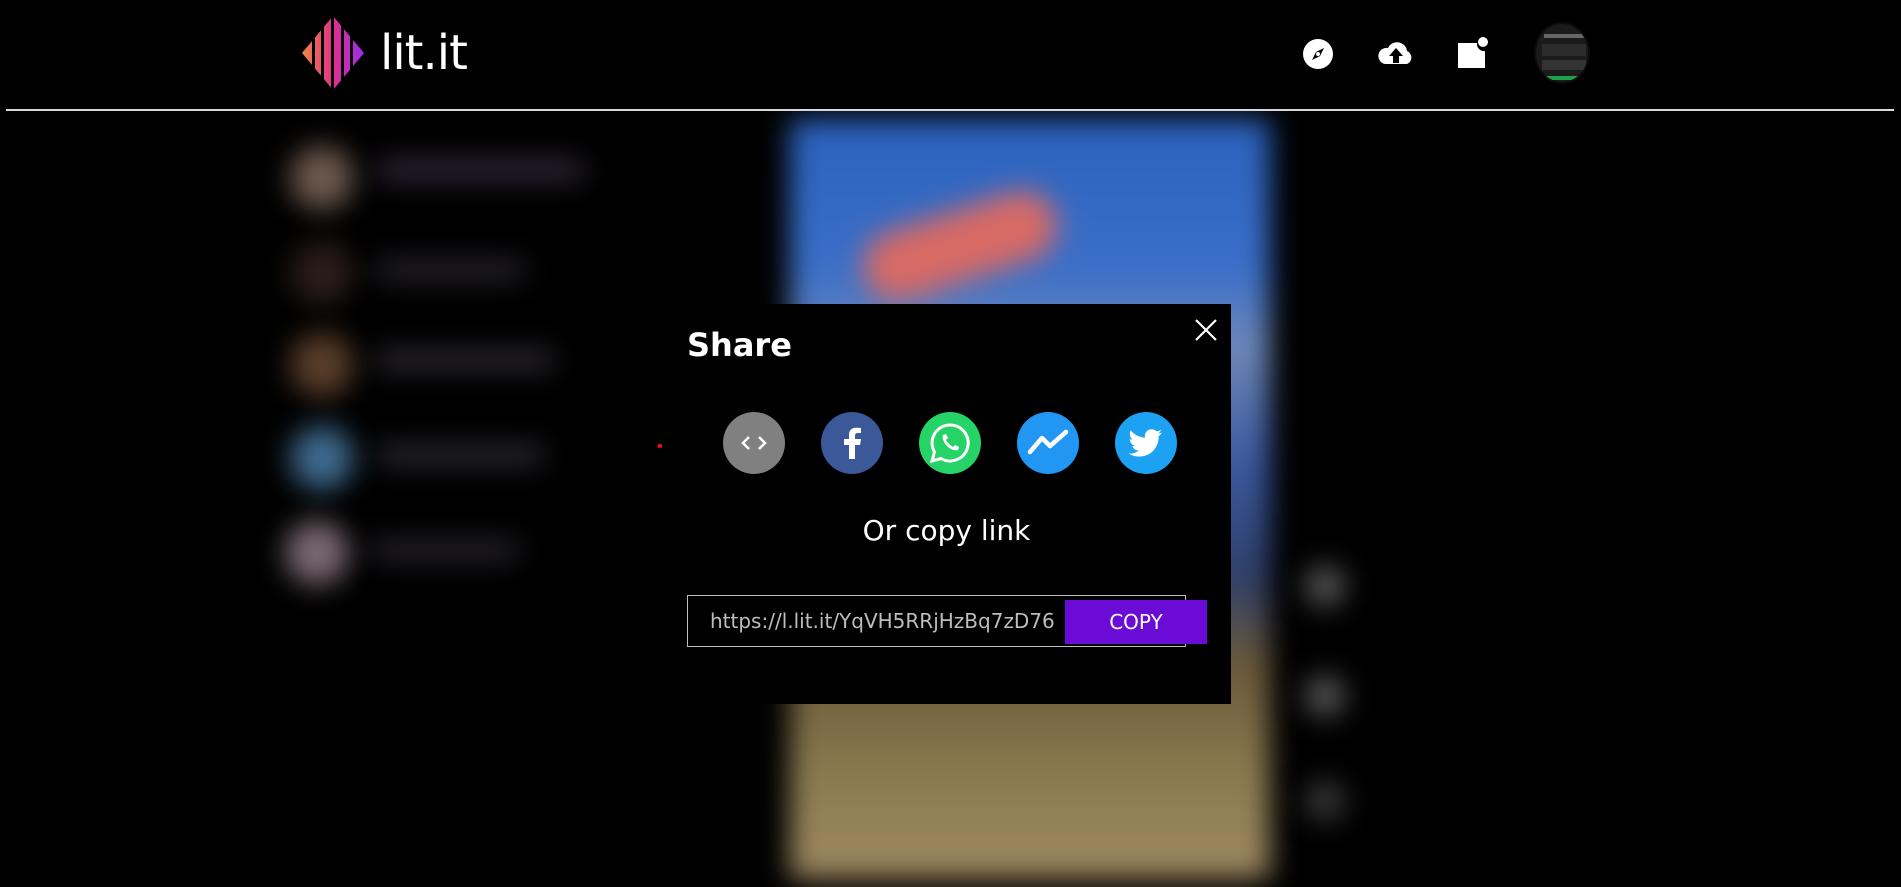 The image size is (1901, 887). What do you see at coordinates (1325, 586) in the screenshot?
I see `like-button-blurred` at bounding box center [1325, 586].